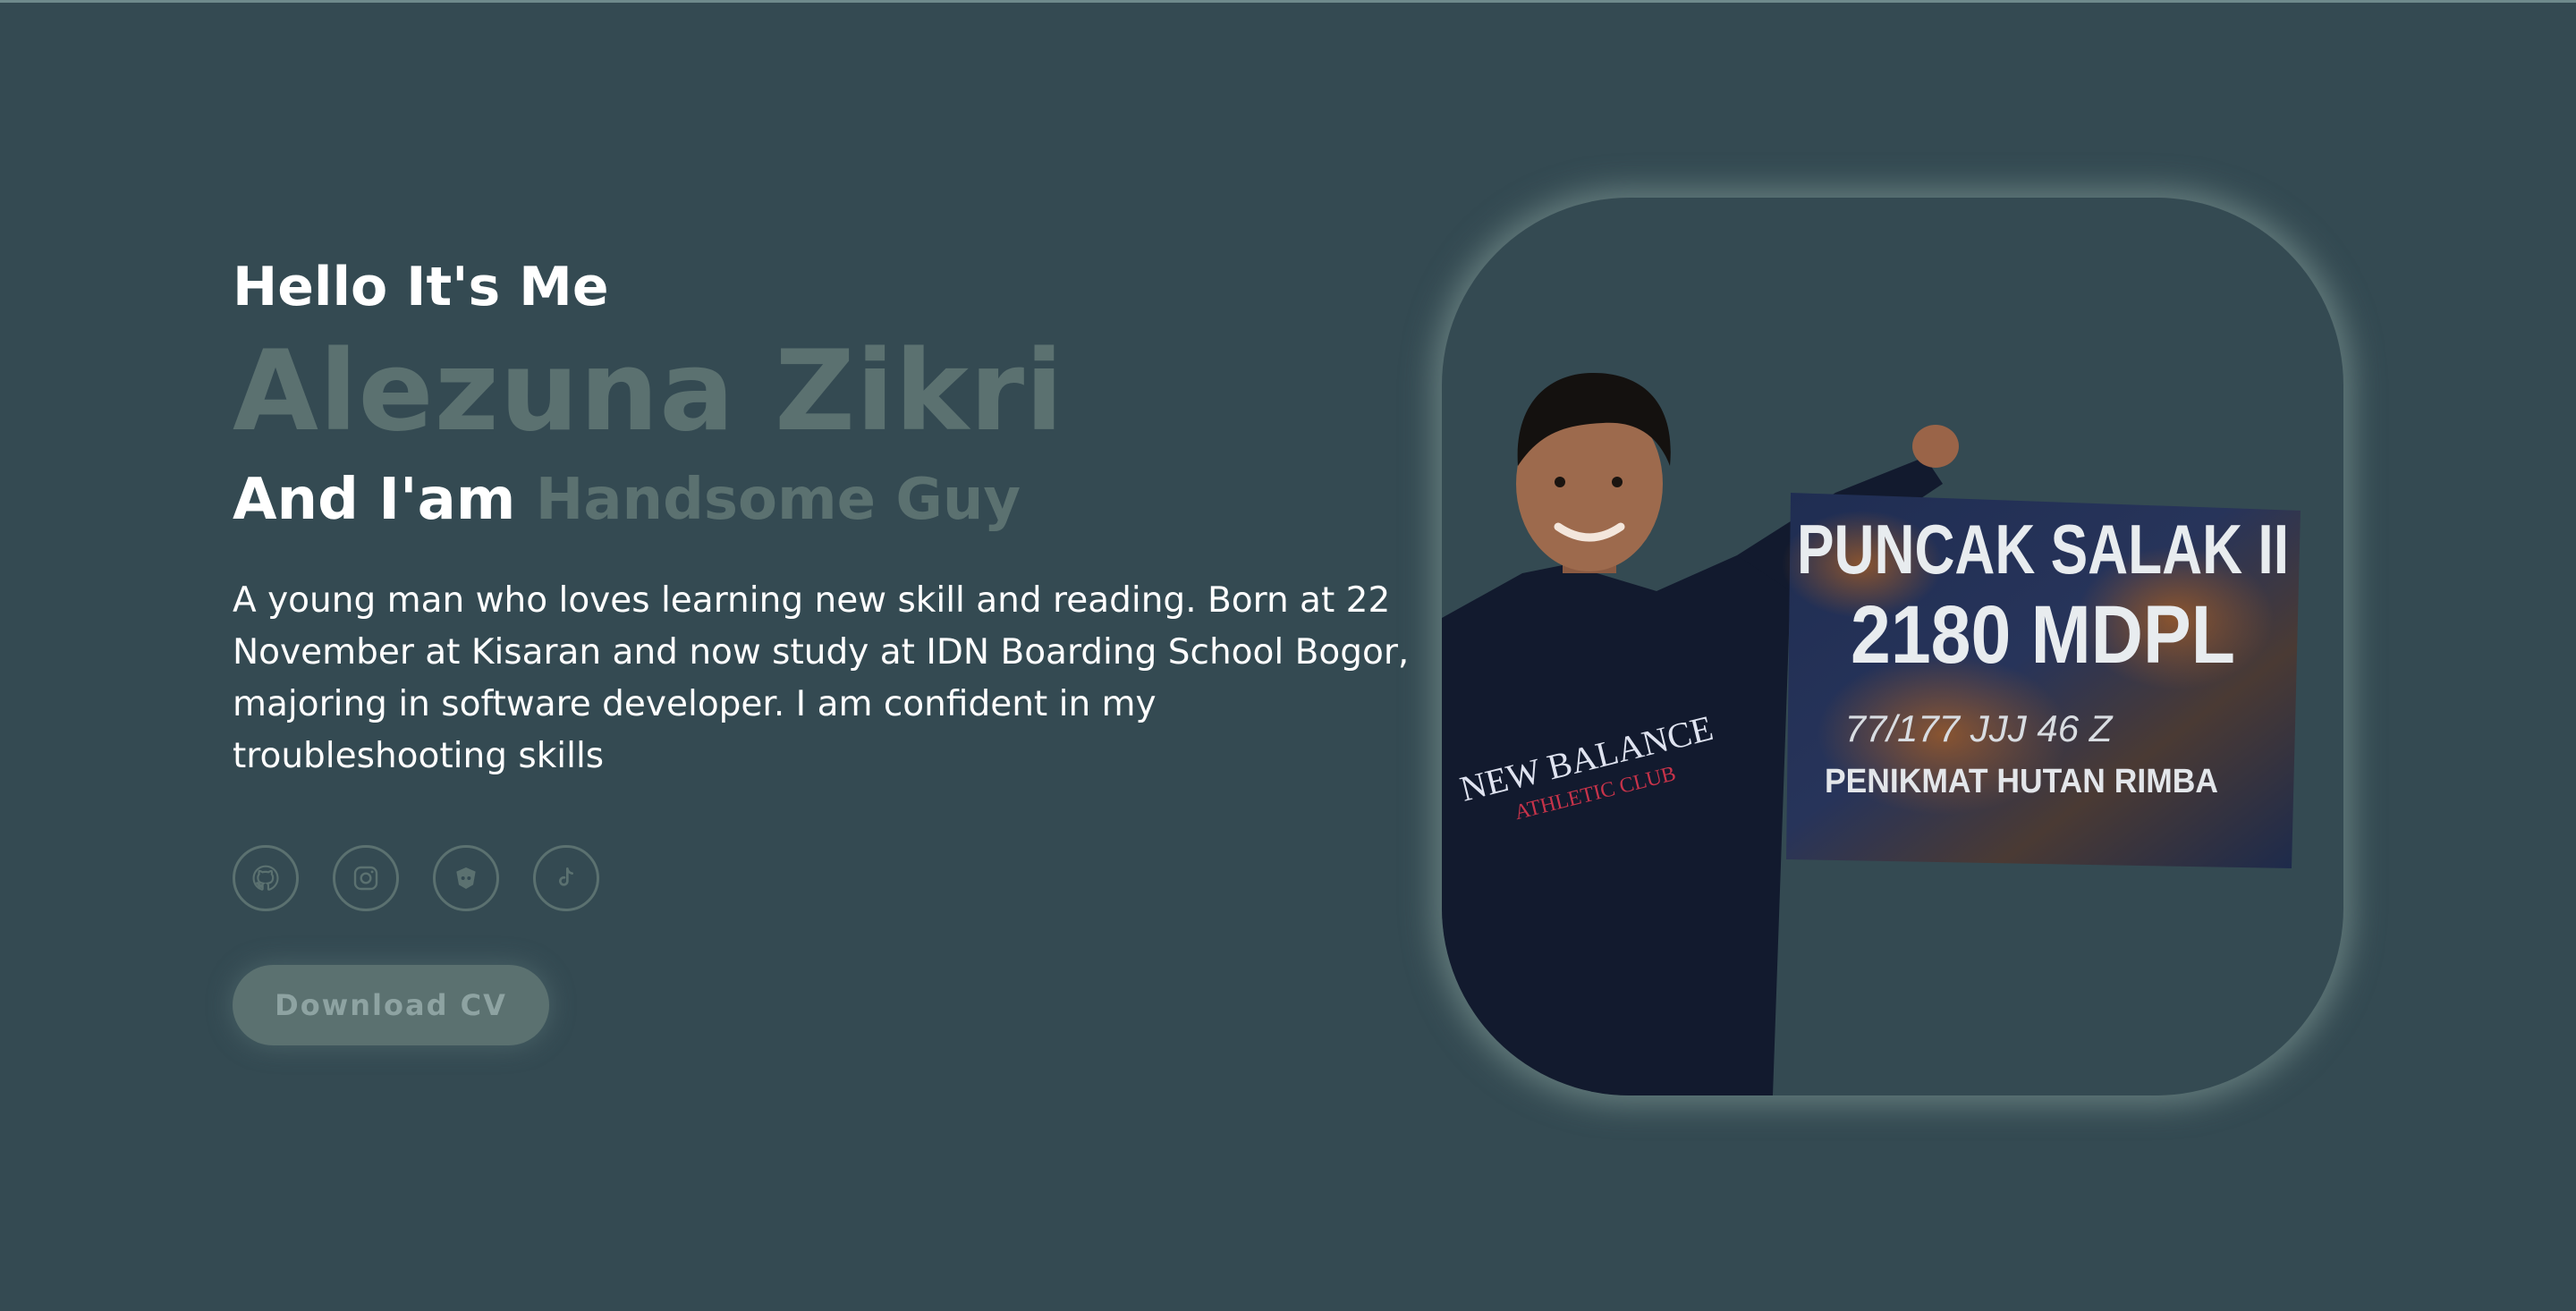 The image size is (2576, 1311). What do you see at coordinates (1935, 446) in the screenshot?
I see `person-hand` at bounding box center [1935, 446].